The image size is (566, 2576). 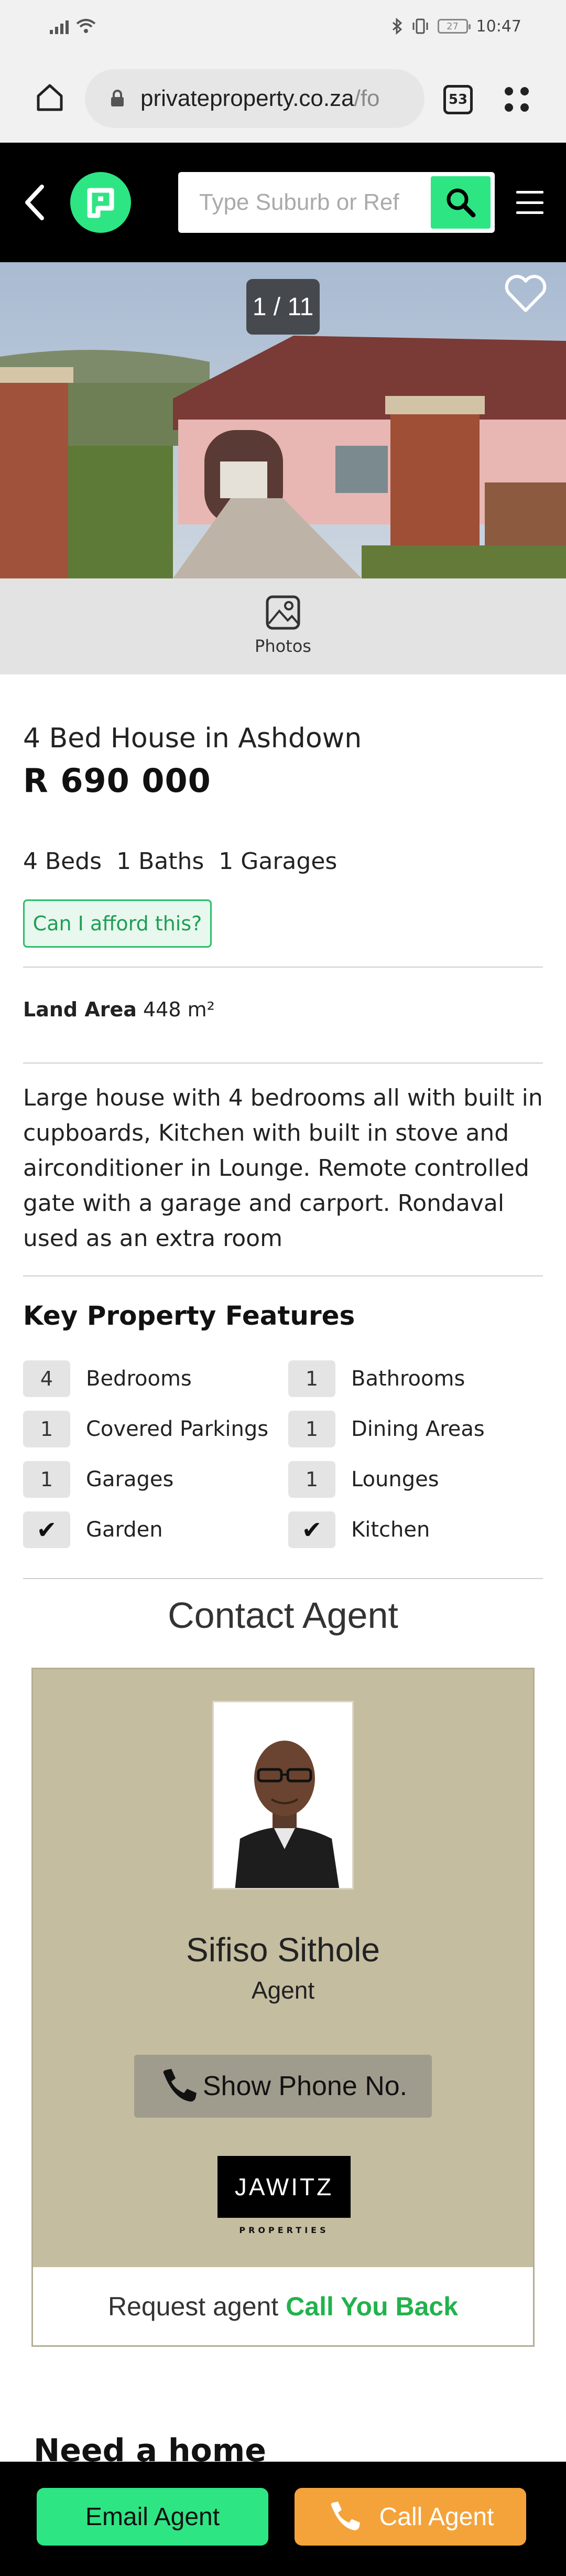 What do you see at coordinates (124, 1530) in the screenshot?
I see `feature-label: Garden` at bounding box center [124, 1530].